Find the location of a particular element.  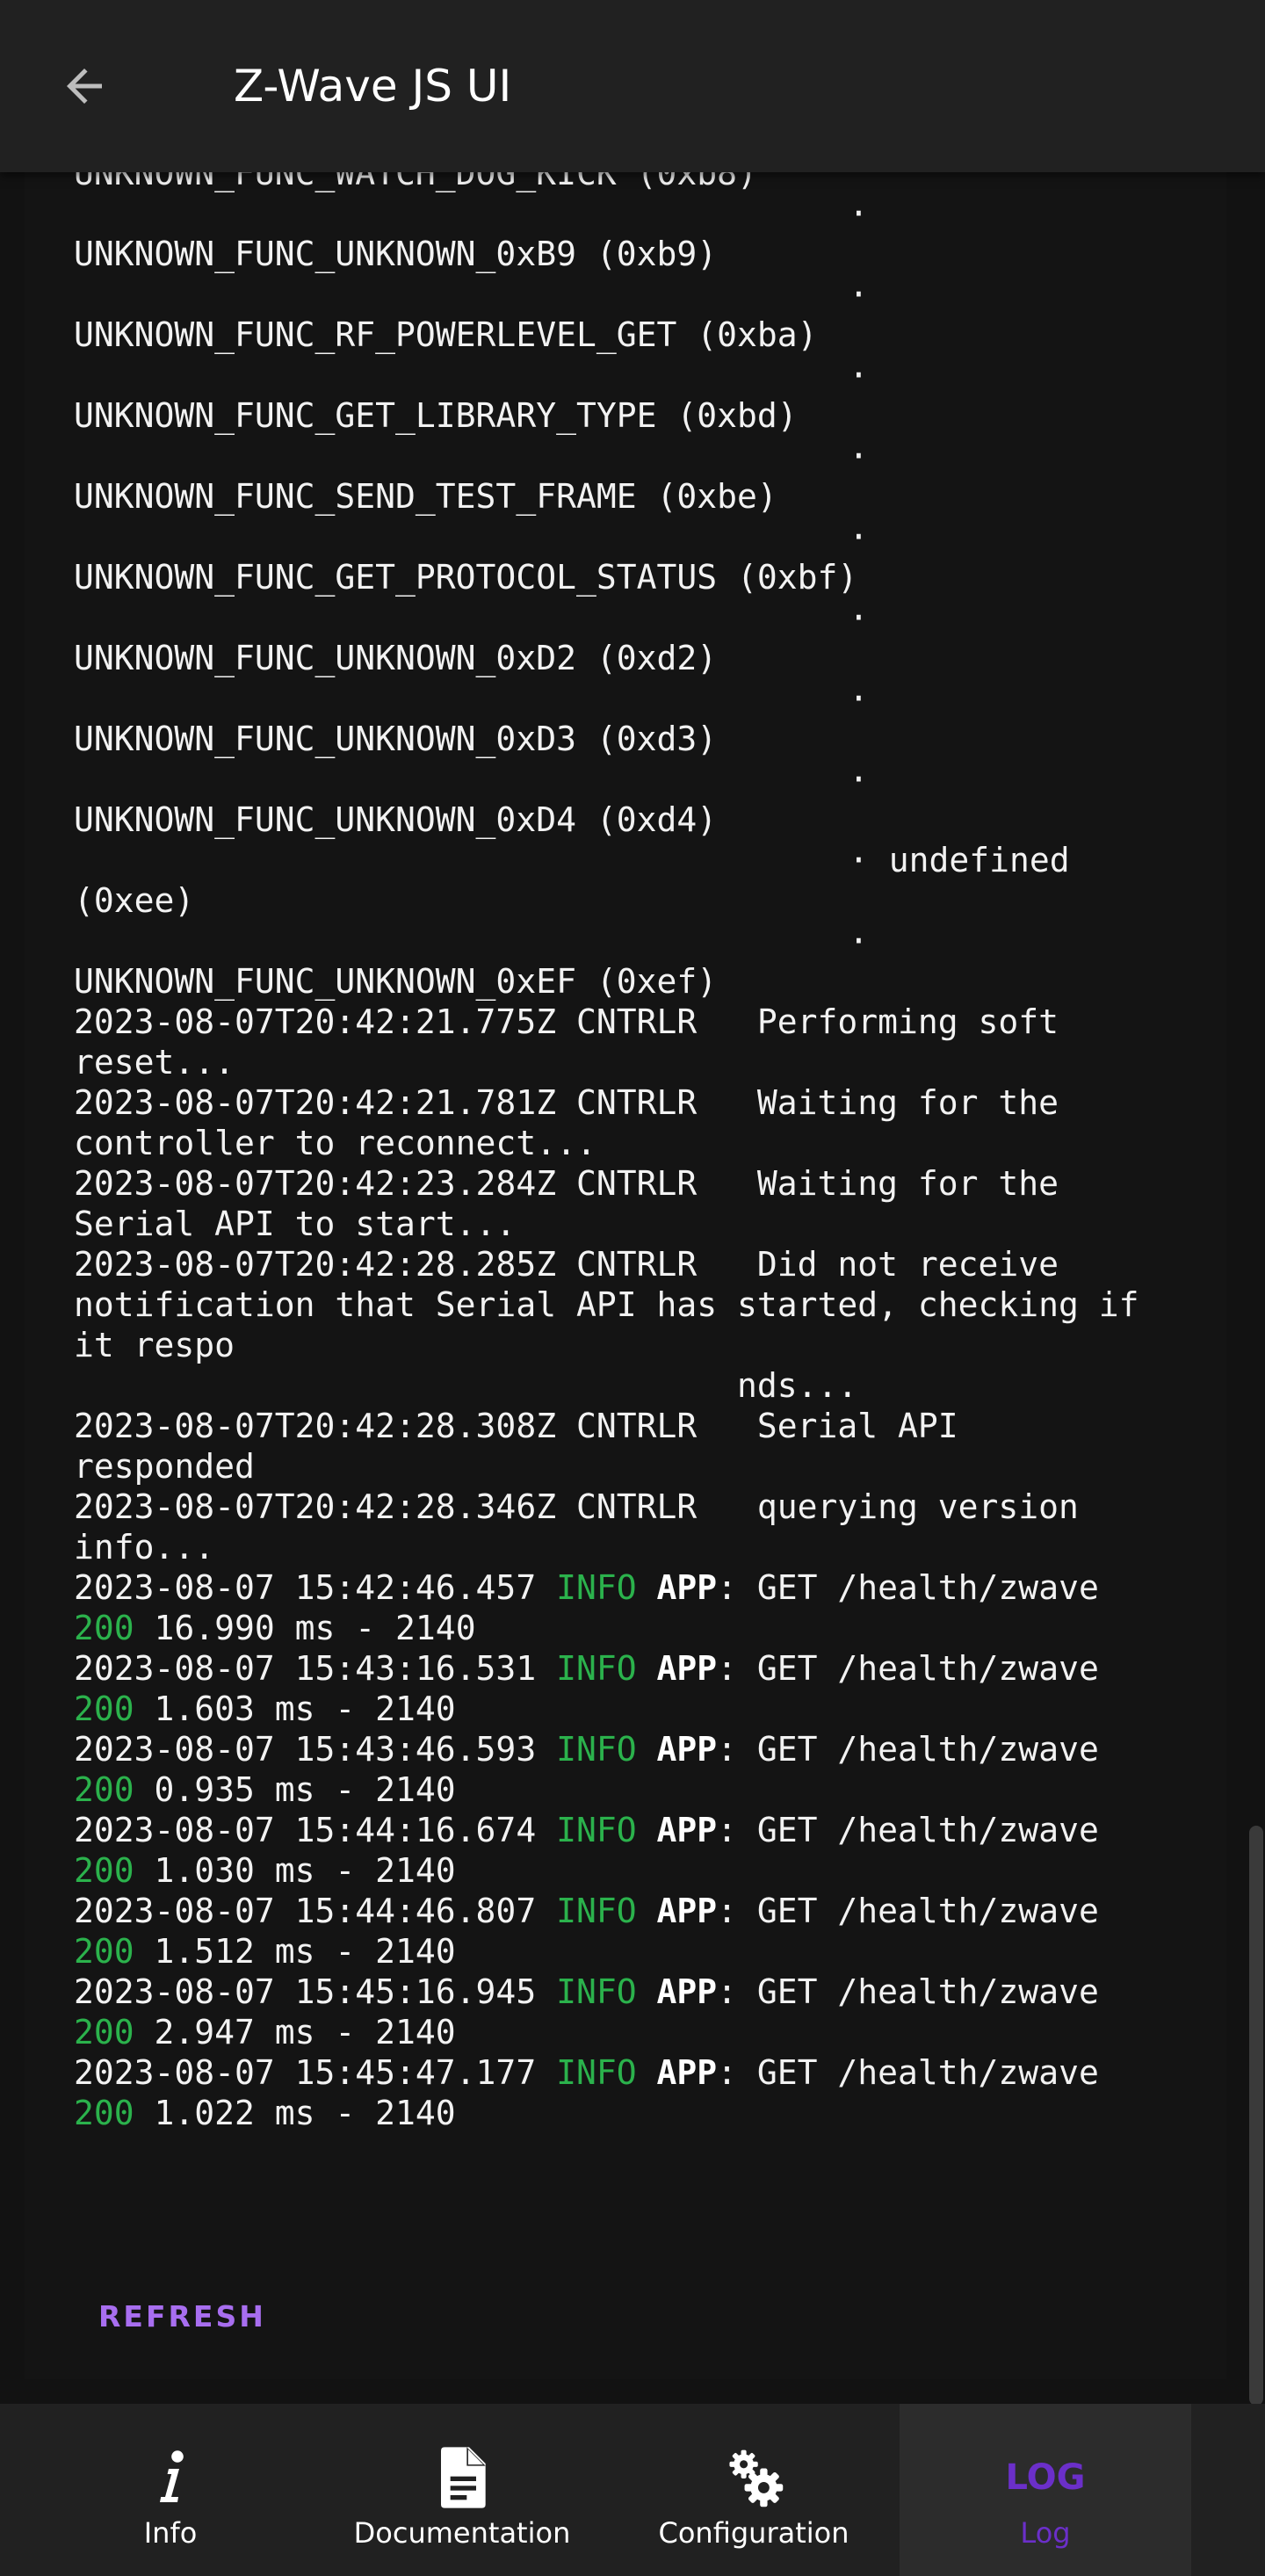

bottom-nav: Info Documentation Configuration LOG Log is located at coordinates (632, 2490).